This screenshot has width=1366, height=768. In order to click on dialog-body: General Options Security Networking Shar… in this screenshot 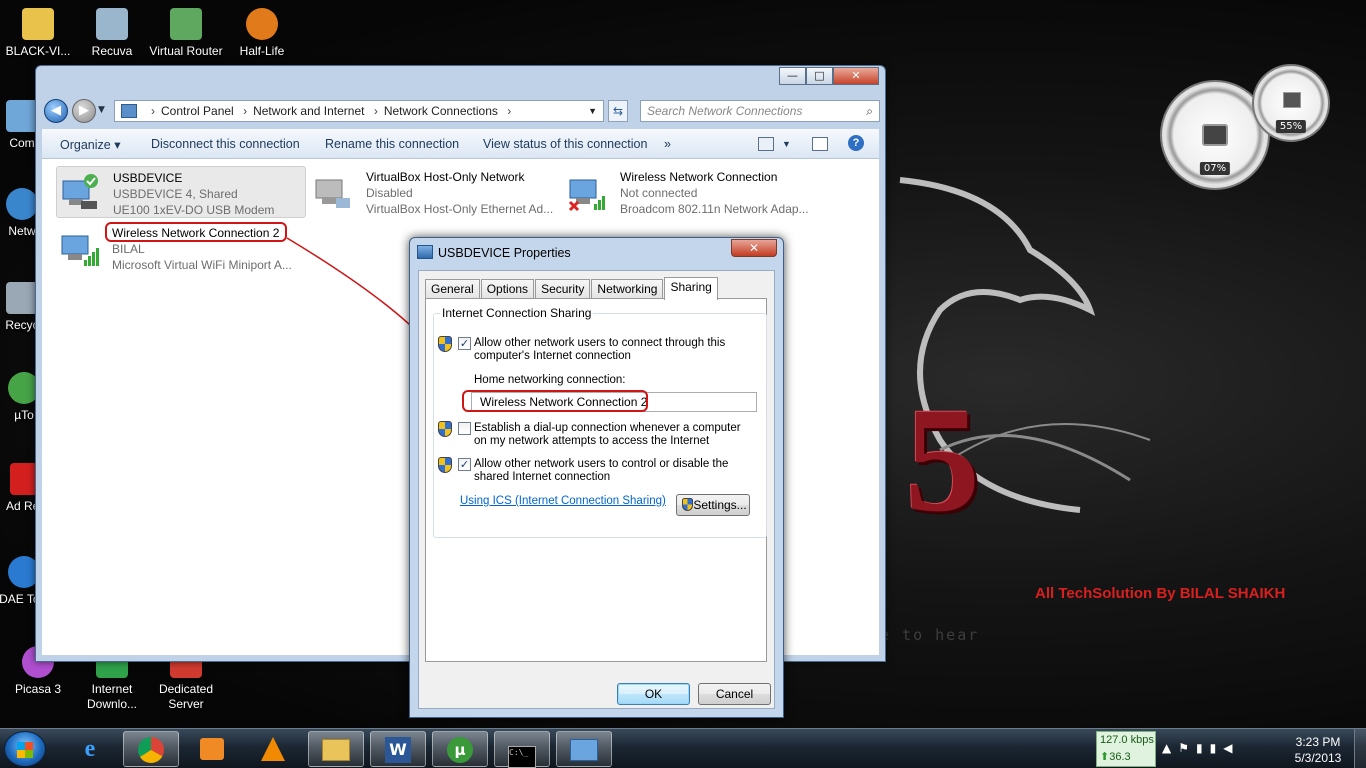, I will do `click(596, 489)`.